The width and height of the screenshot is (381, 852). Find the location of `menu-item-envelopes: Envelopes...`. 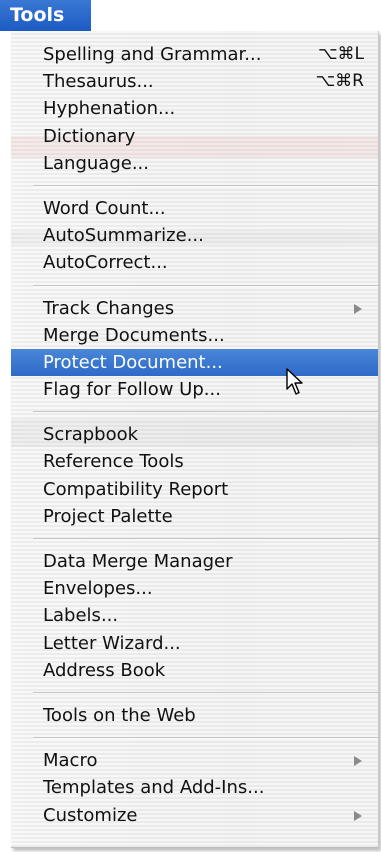

menu-item-envelopes: Envelopes... is located at coordinates (194, 588).